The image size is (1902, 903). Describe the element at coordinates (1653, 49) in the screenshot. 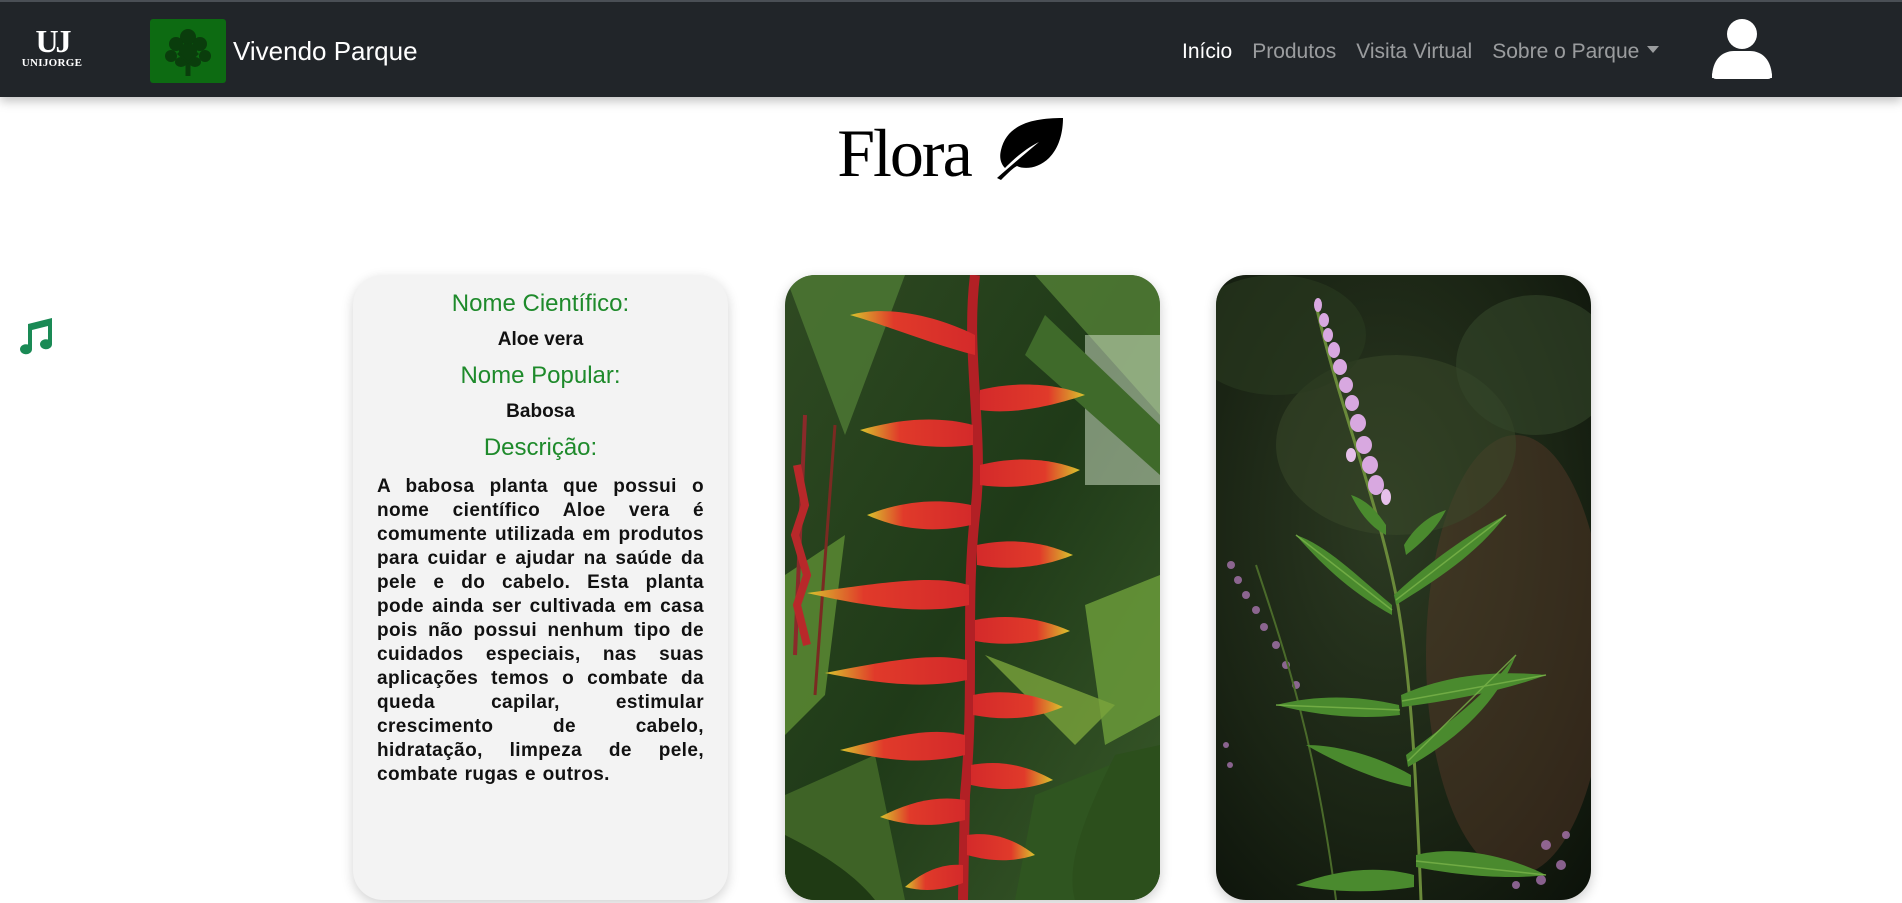

I see `caret-down-icon` at that location.